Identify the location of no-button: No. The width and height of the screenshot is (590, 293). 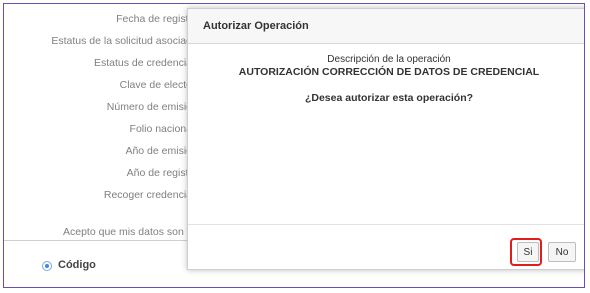
(562, 252).